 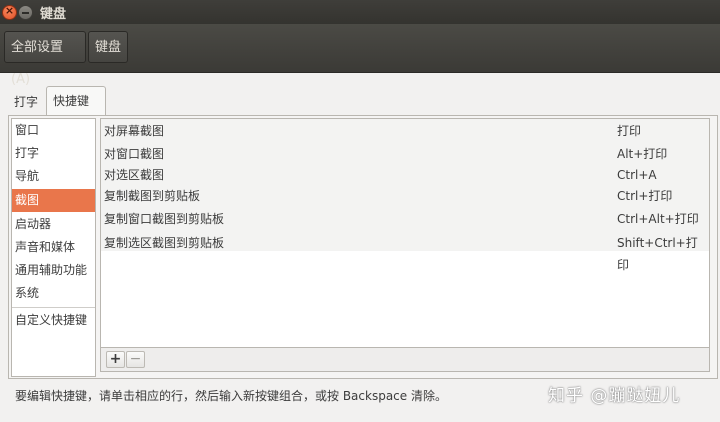 I want to click on breadcrumb-current: 键盘, so click(x=108, y=47).